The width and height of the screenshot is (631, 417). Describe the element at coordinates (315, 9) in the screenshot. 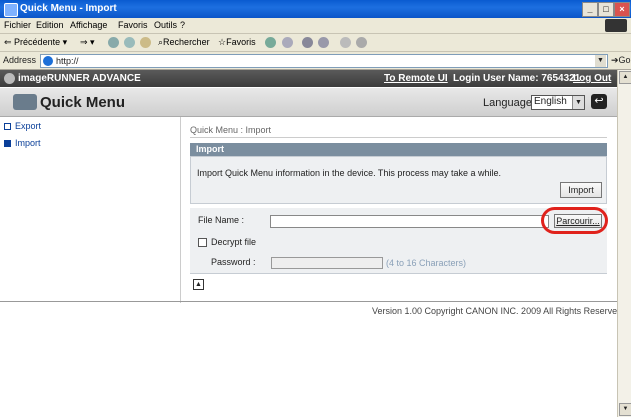

I see `window-title-bar: Quick Menu - Import _ □ ×` at that location.